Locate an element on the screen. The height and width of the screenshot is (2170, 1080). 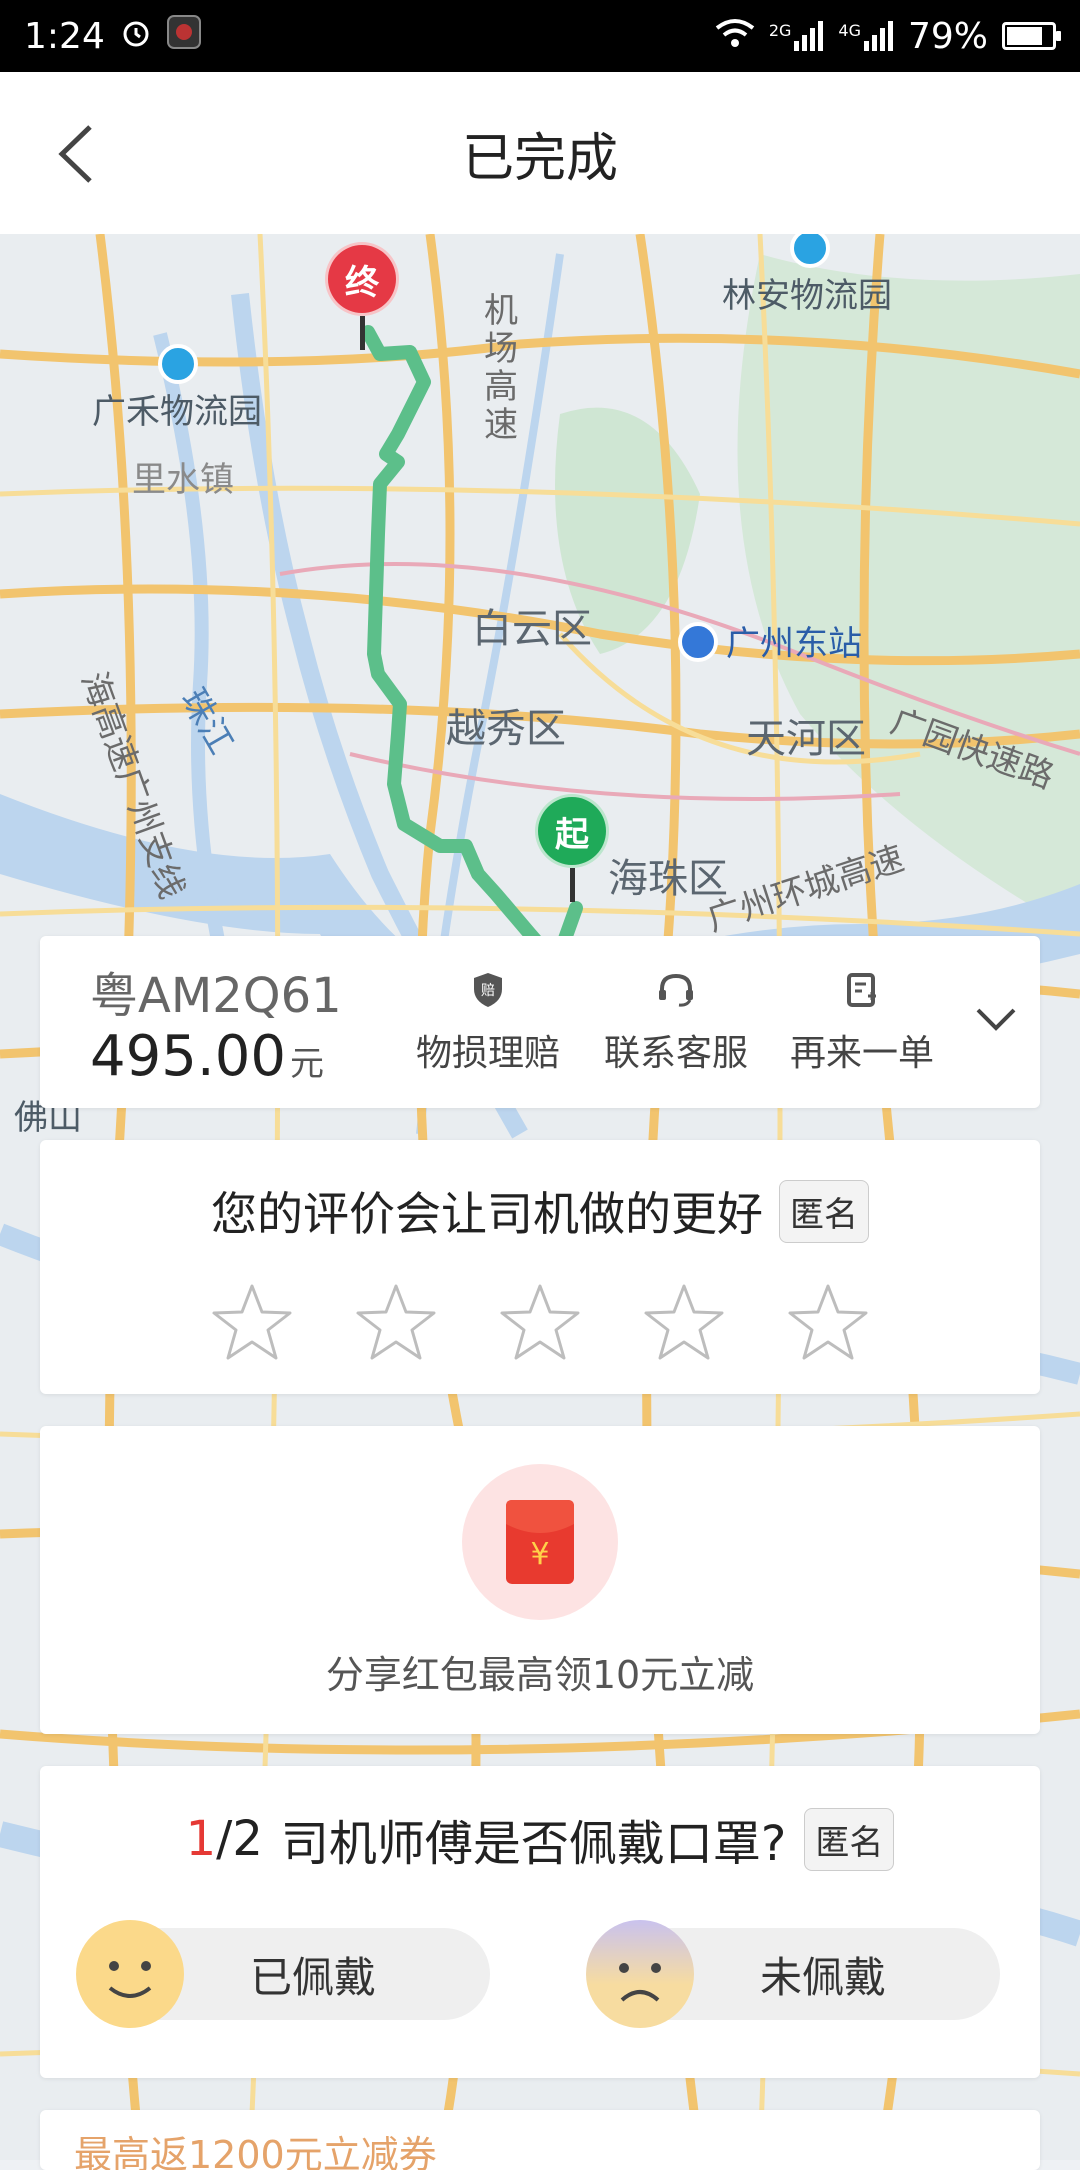
price-unit: 元 is located at coordinates (306, 1064).